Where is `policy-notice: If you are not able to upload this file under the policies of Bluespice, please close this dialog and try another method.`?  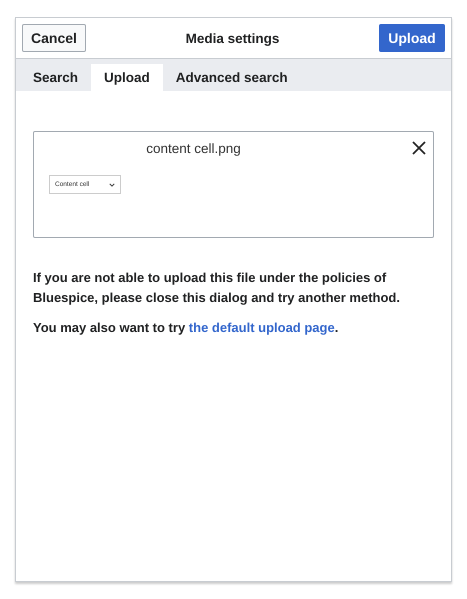
policy-notice: If you are not able to upload this file under the policies of Bluespice, please close this dialog and try another method. is located at coordinates (217, 288).